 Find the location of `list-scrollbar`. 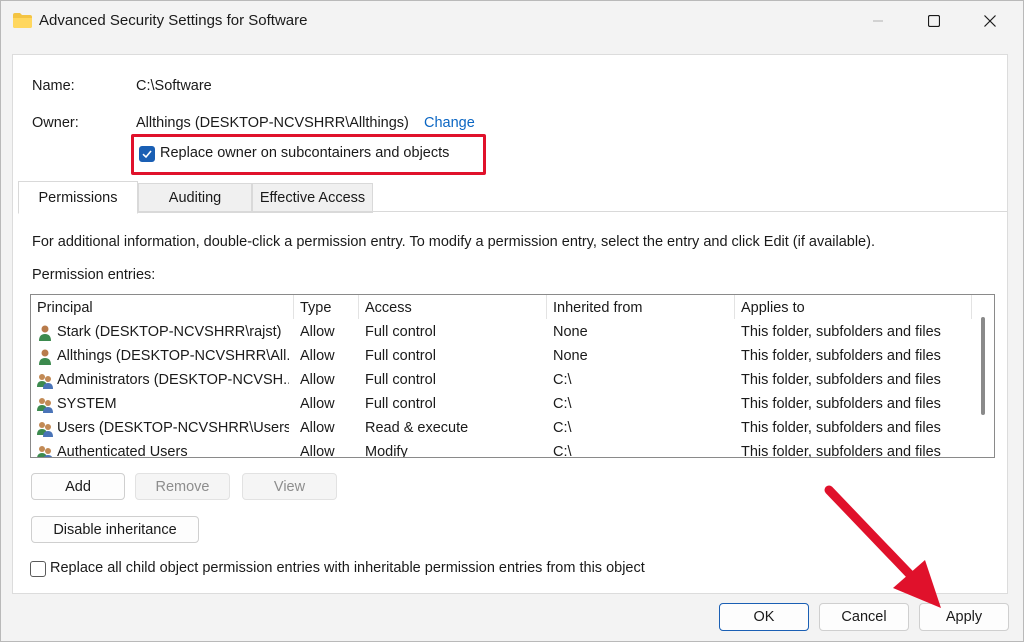

list-scrollbar is located at coordinates (983, 366).